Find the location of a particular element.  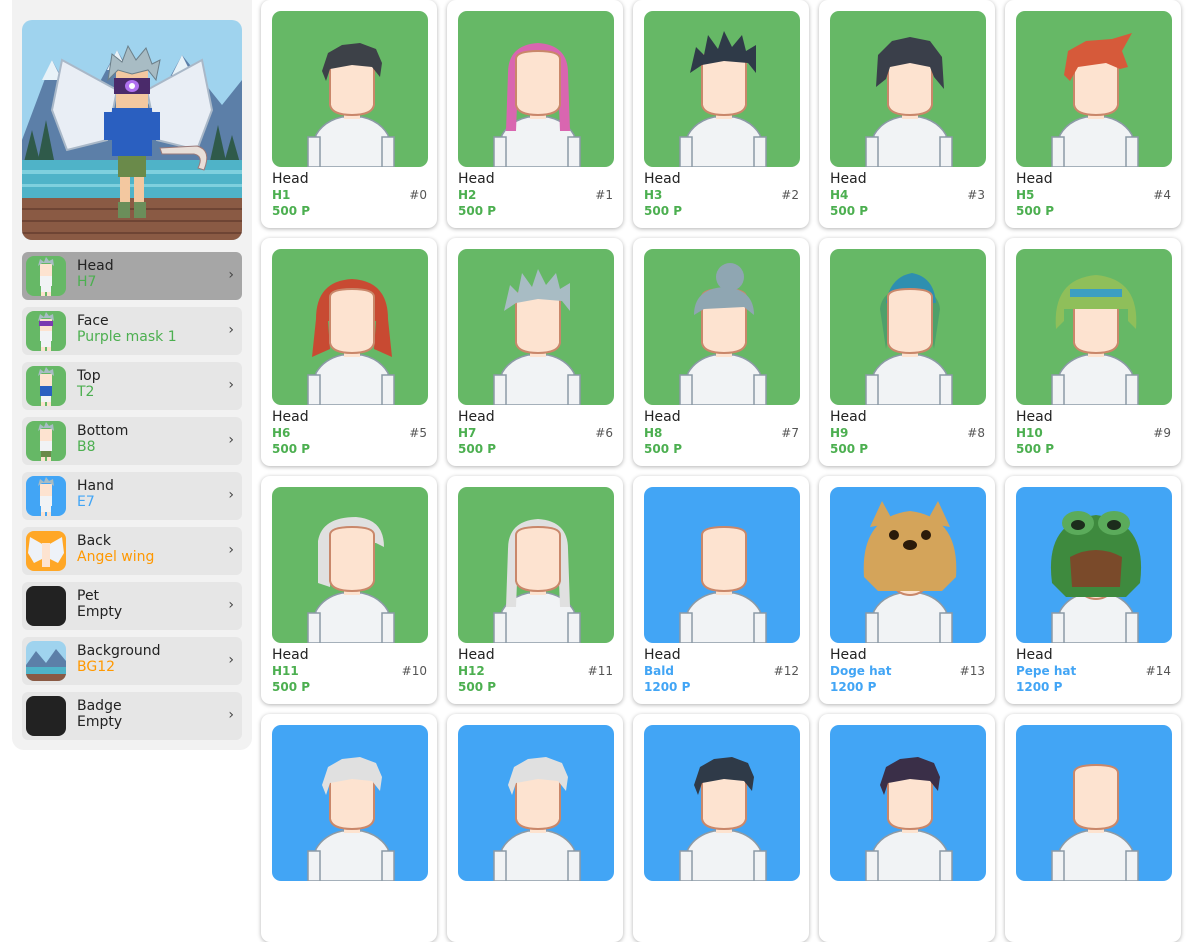

item-index: #8 is located at coordinates (976, 433).